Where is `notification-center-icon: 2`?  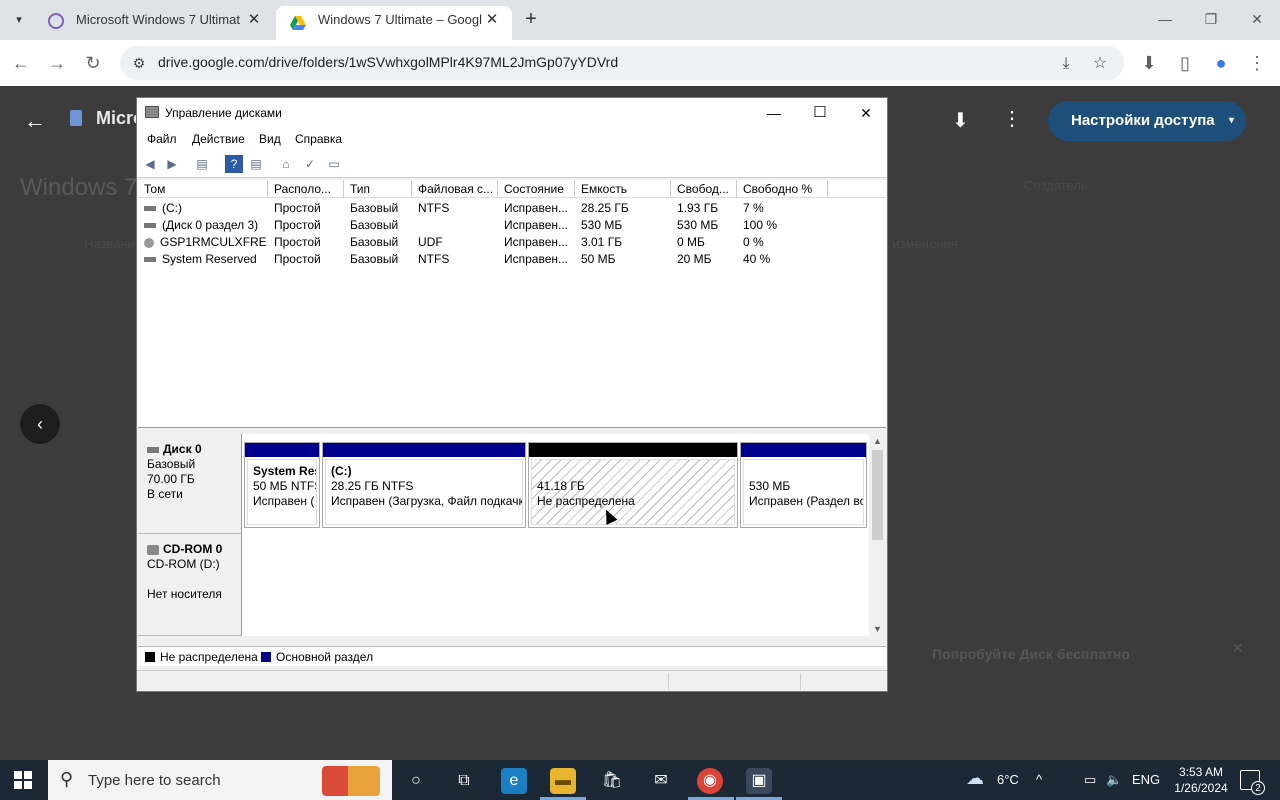 notification-center-icon: 2 is located at coordinates (1252, 782).